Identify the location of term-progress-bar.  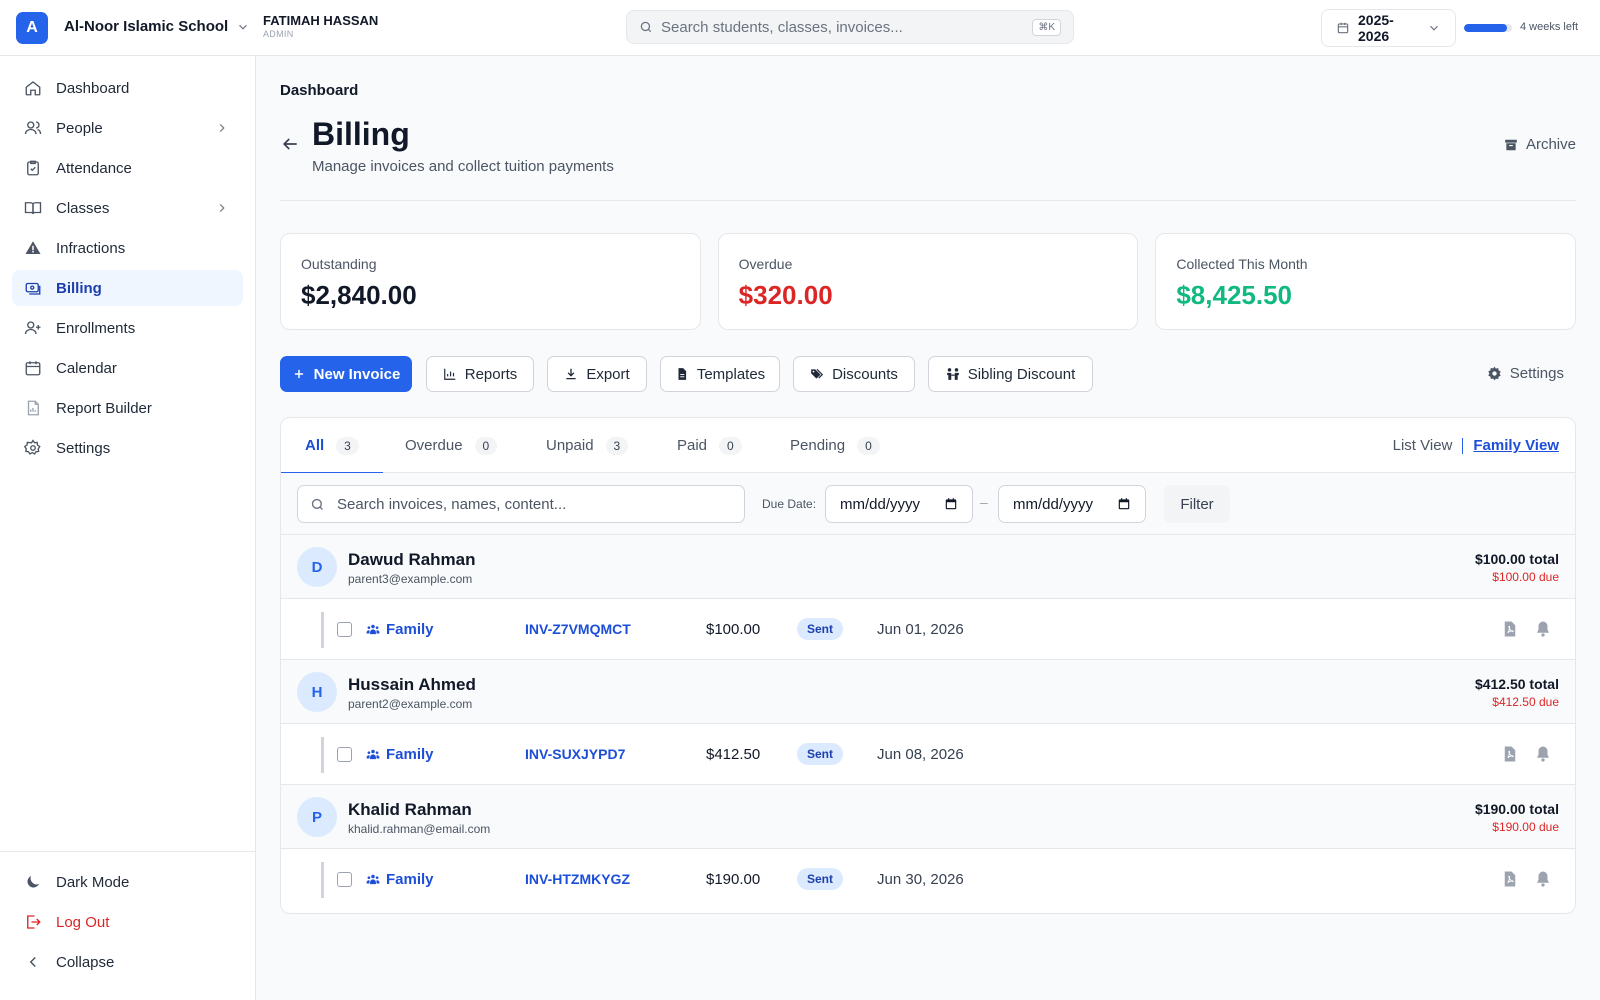
(1488, 28).